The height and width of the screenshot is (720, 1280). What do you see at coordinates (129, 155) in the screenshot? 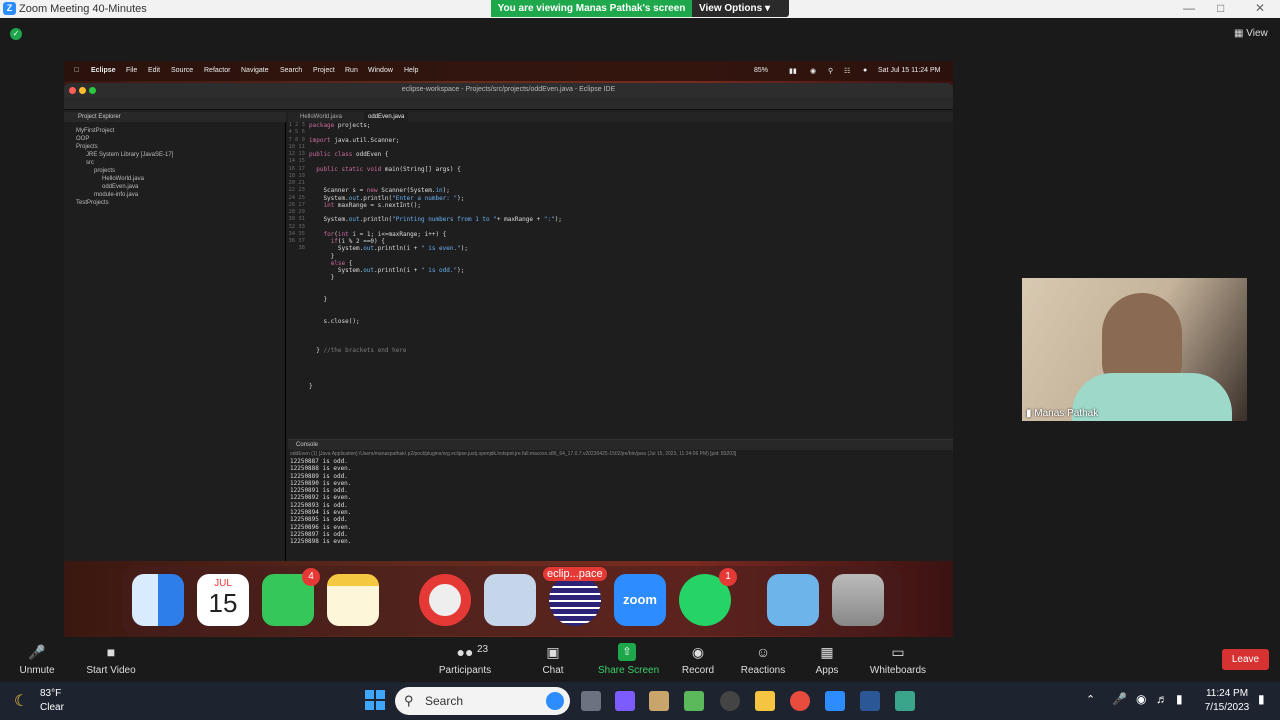
I see `tree-item: JRE System Library [JavaSE-17]` at bounding box center [129, 155].